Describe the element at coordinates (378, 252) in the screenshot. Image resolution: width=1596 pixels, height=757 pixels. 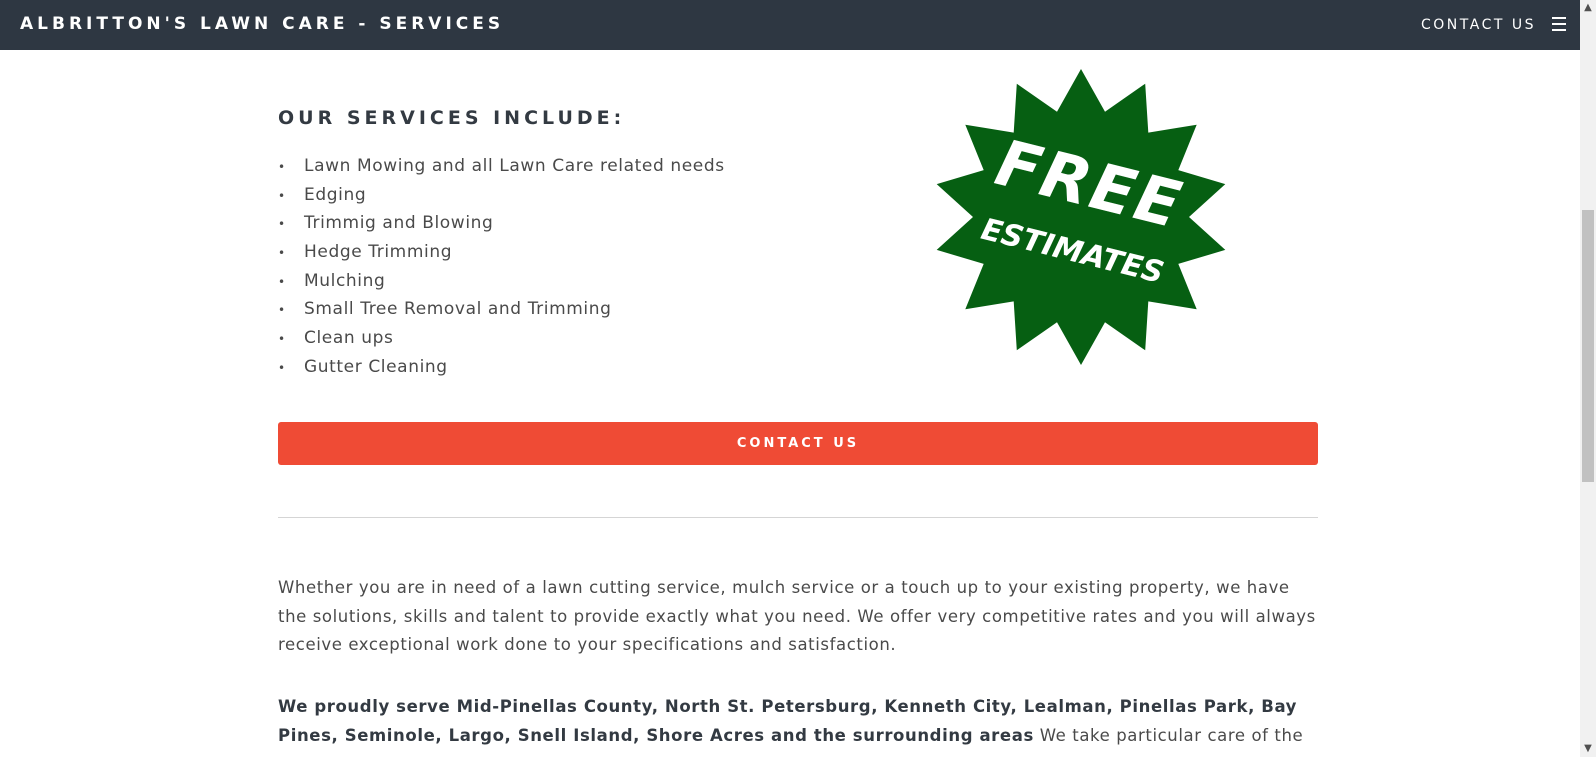
I see `service-item-label: Hedge Trimming` at that location.